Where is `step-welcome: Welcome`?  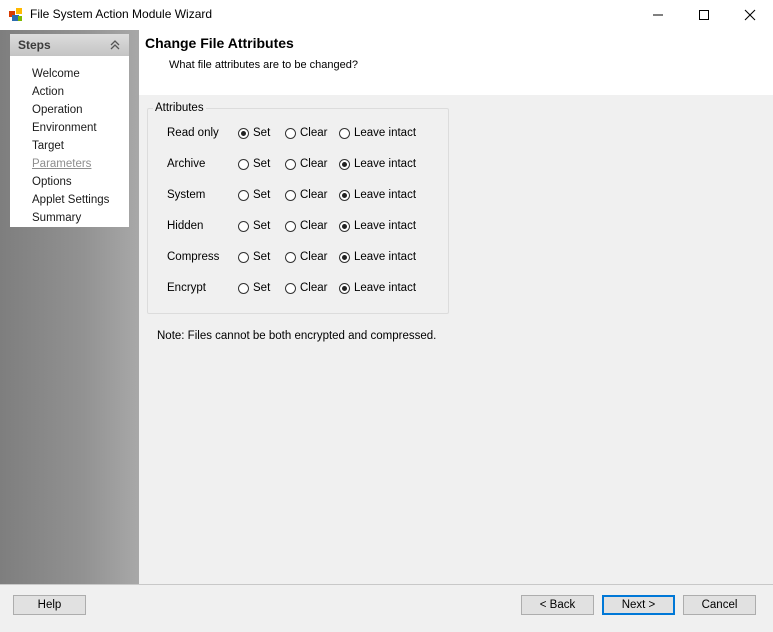
step-welcome: Welcome is located at coordinates (56, 74).